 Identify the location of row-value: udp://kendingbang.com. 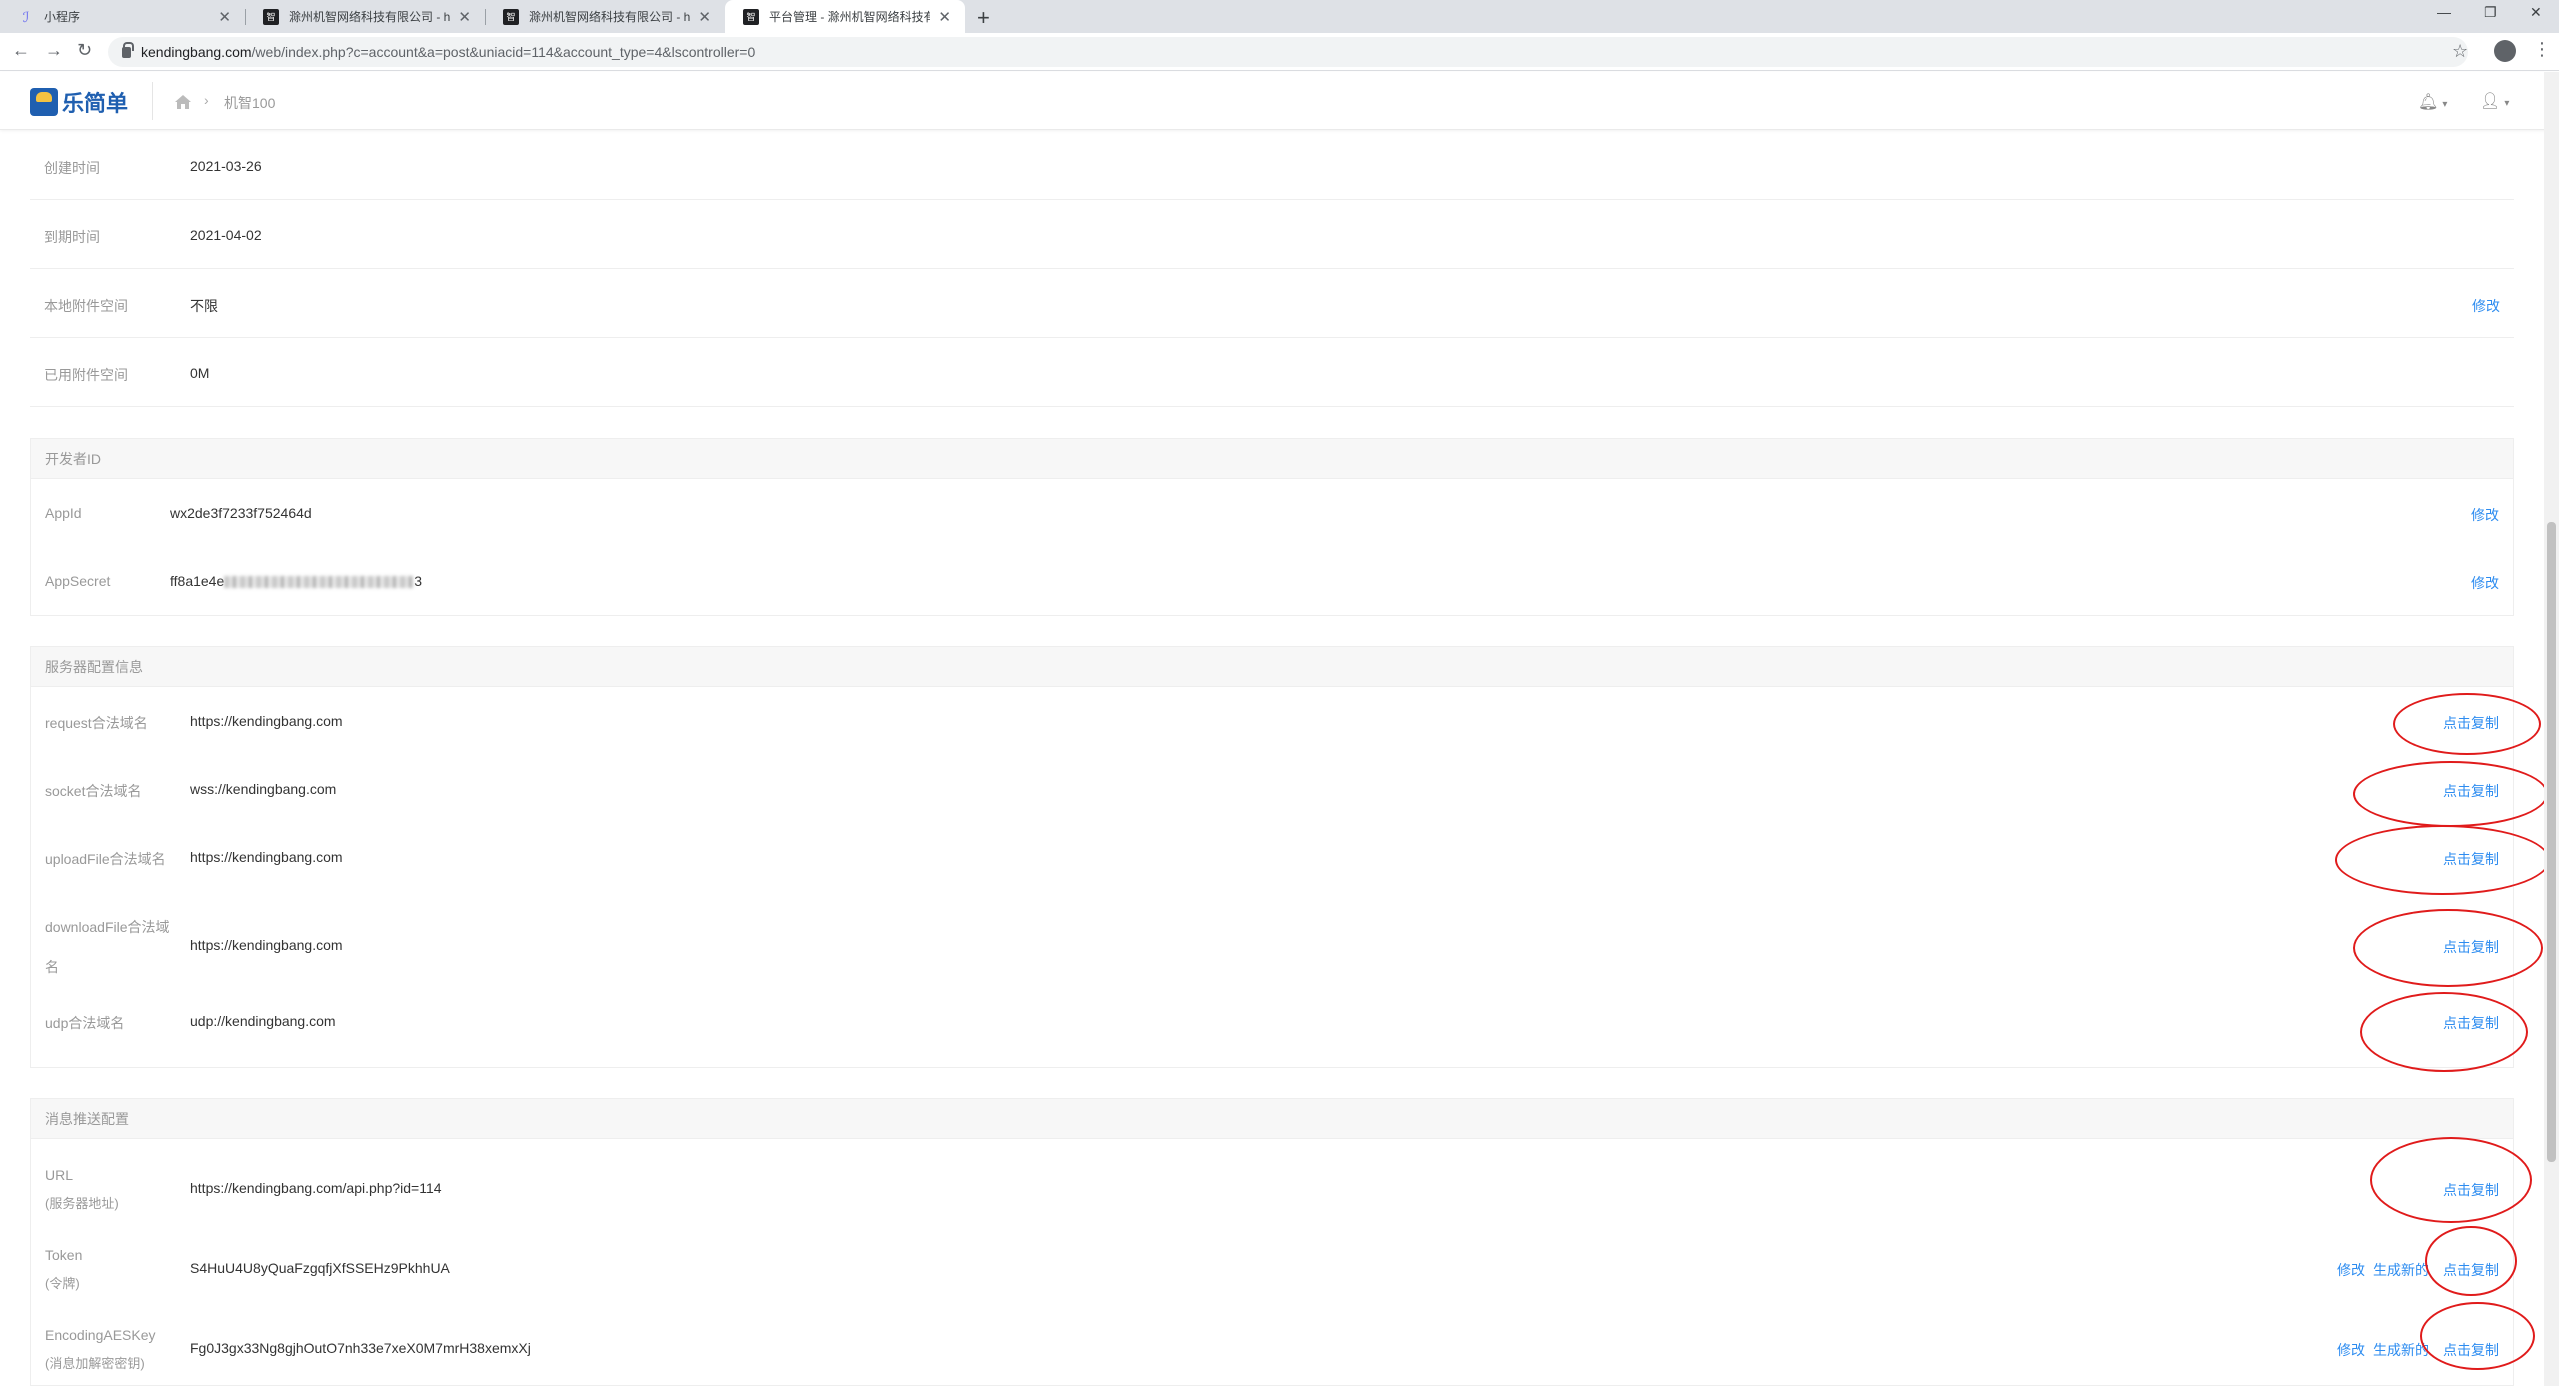
(263, 1021).